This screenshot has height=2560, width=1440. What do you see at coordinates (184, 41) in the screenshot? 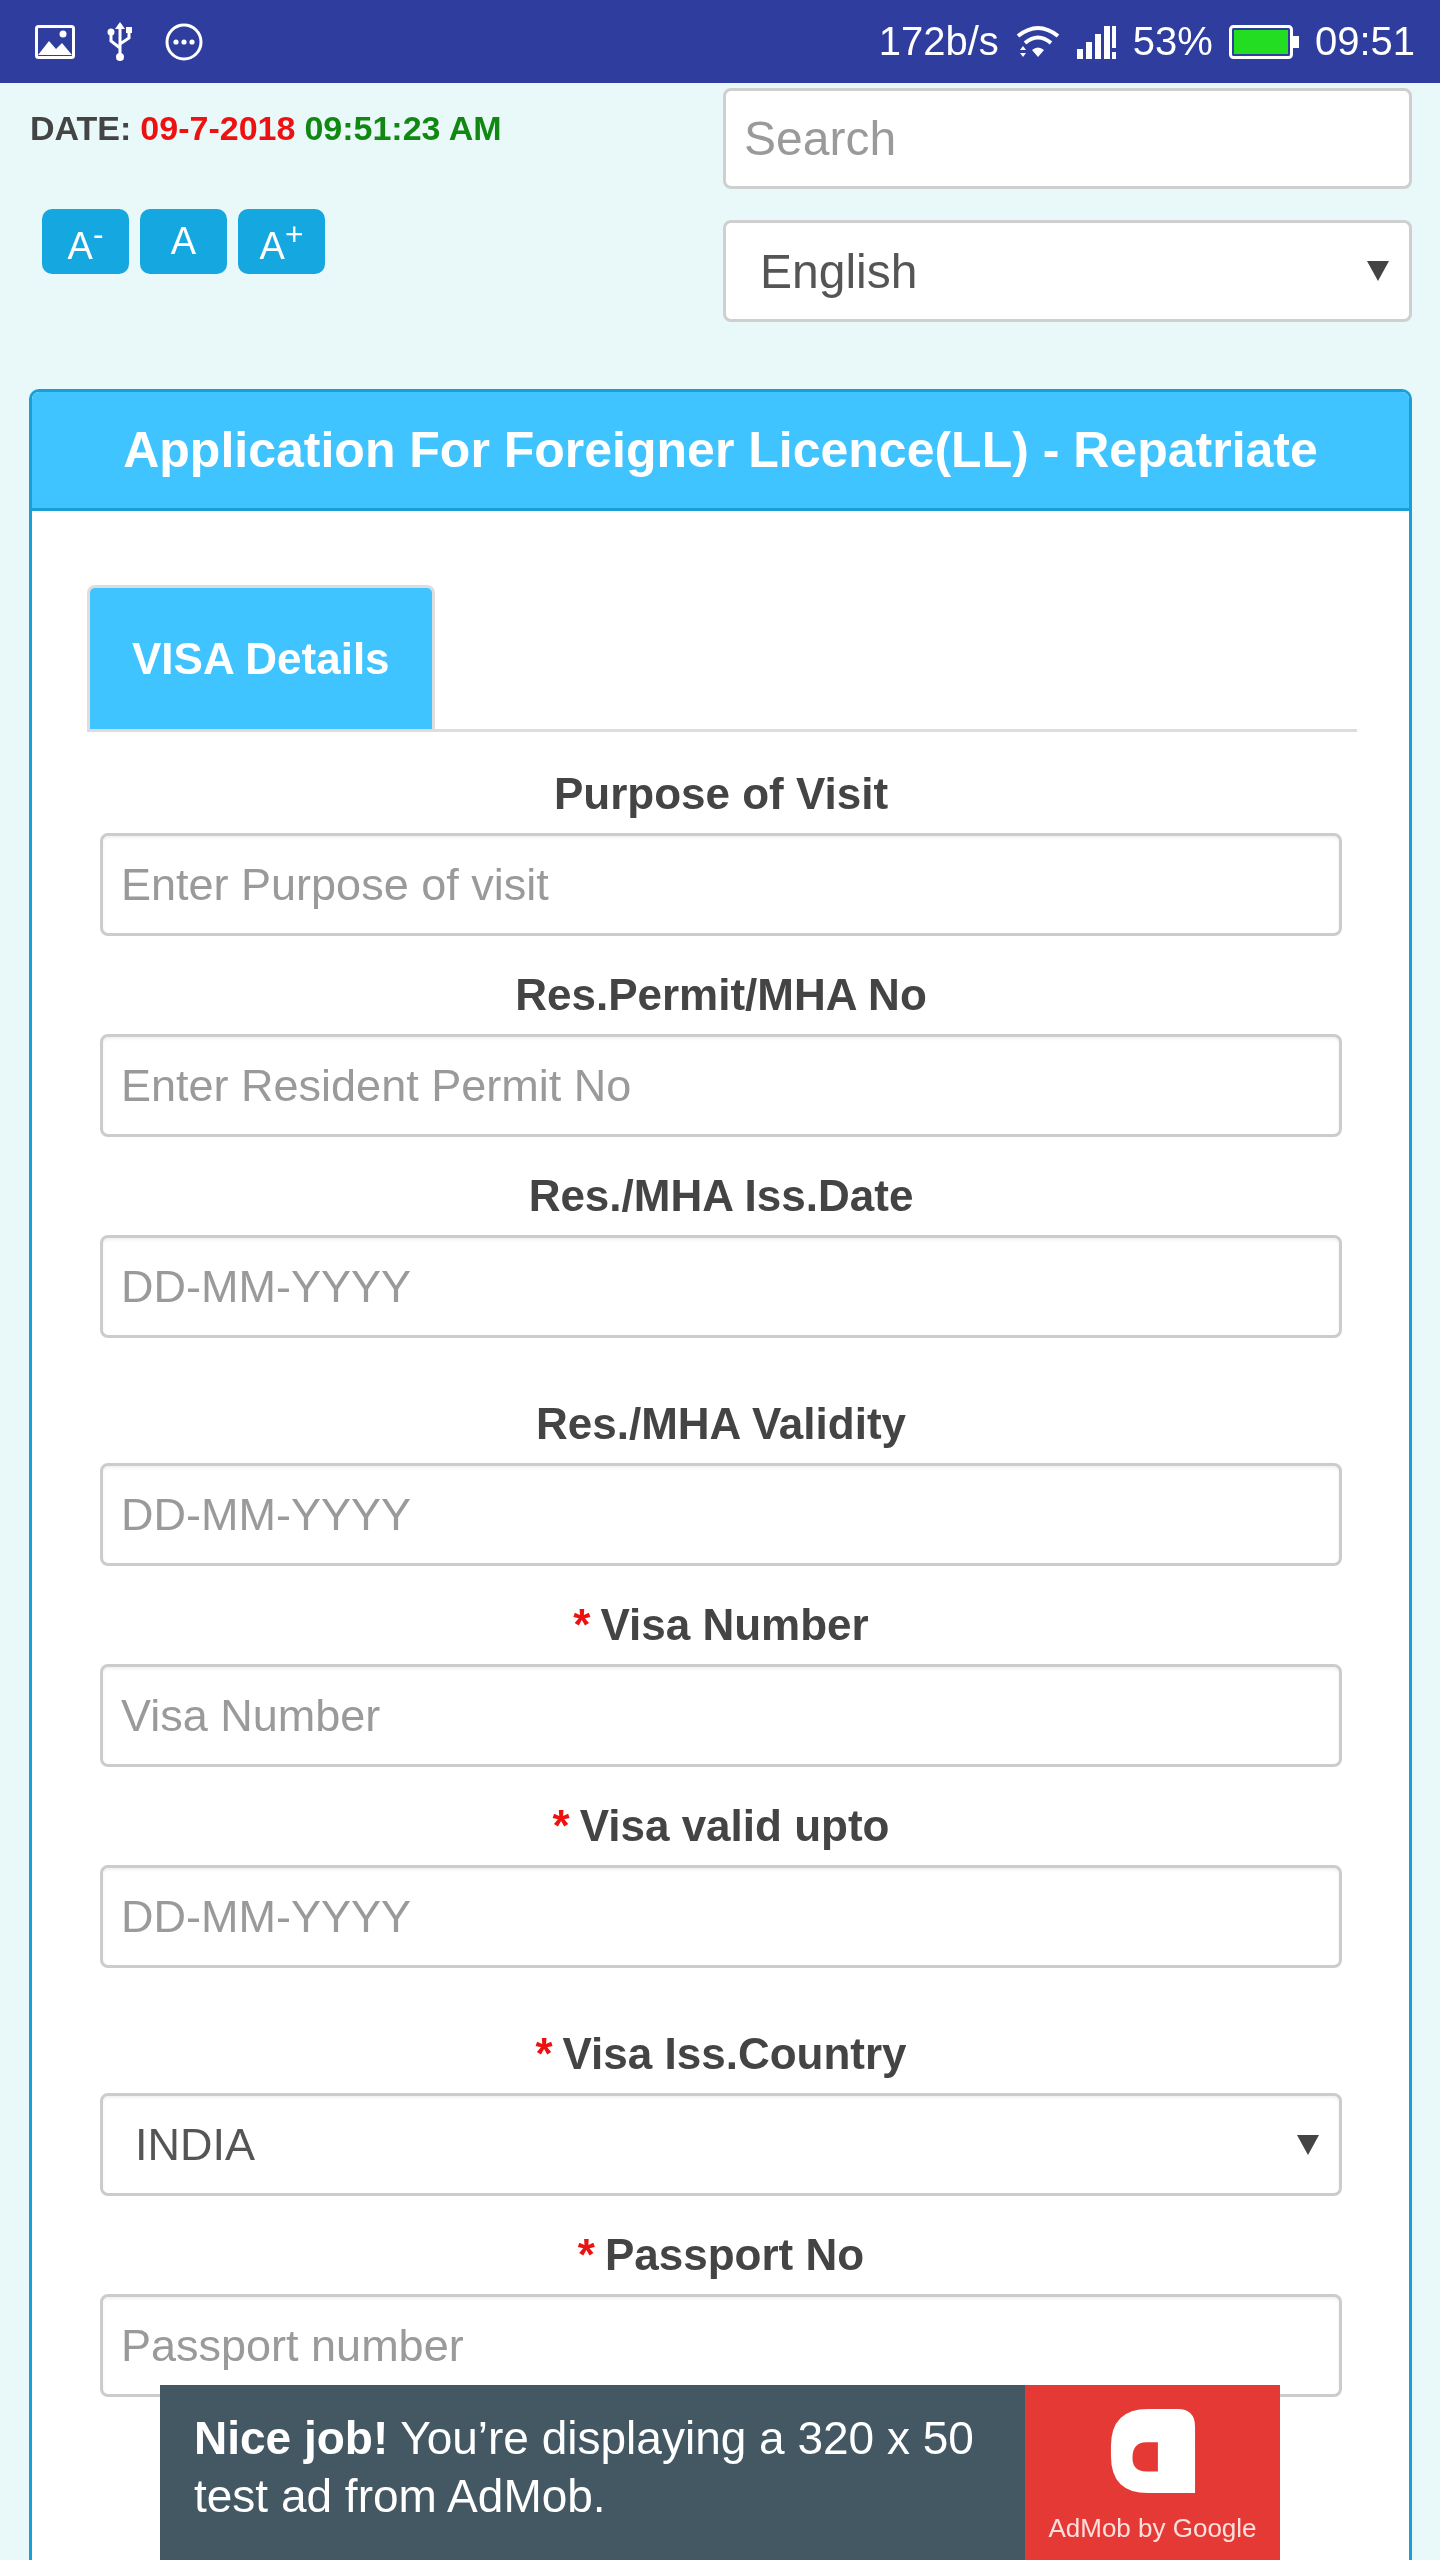
I see `more-icon` at bounding box center [184, 41].